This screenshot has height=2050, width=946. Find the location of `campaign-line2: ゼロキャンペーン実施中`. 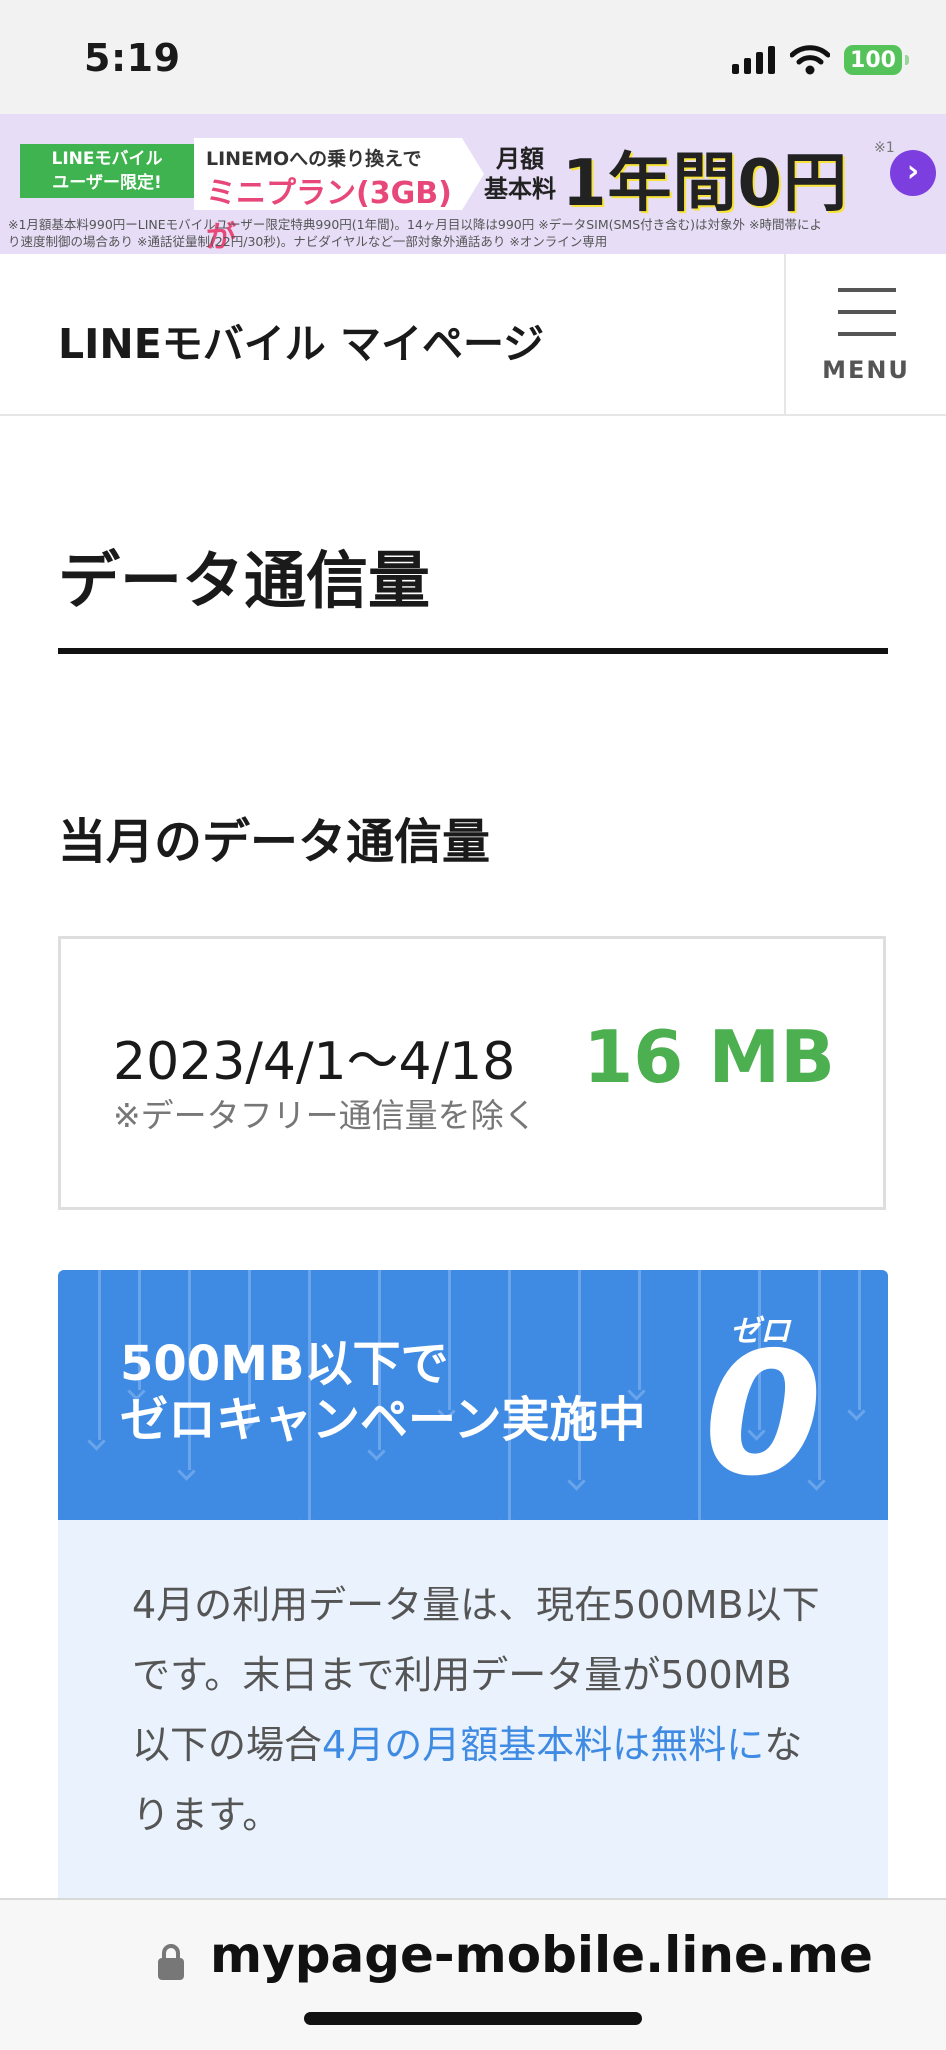

campaign-line2: ゼロキャンペーン実施中 is located at coordinates (383, 1420).